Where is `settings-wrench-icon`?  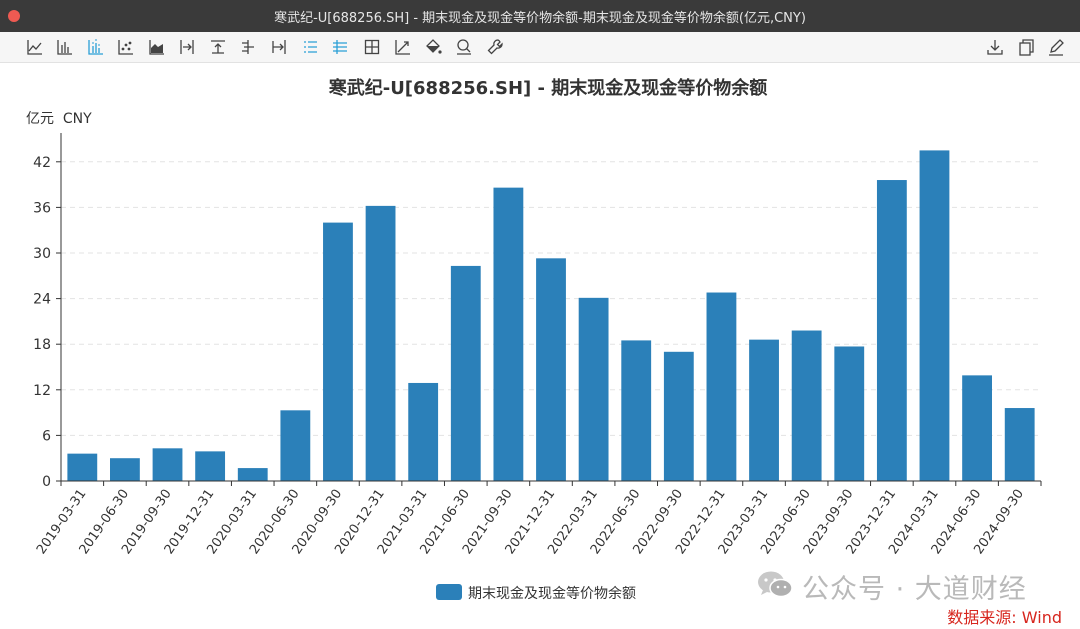 settings-wrench-icon is located at coordinates (495, 47).